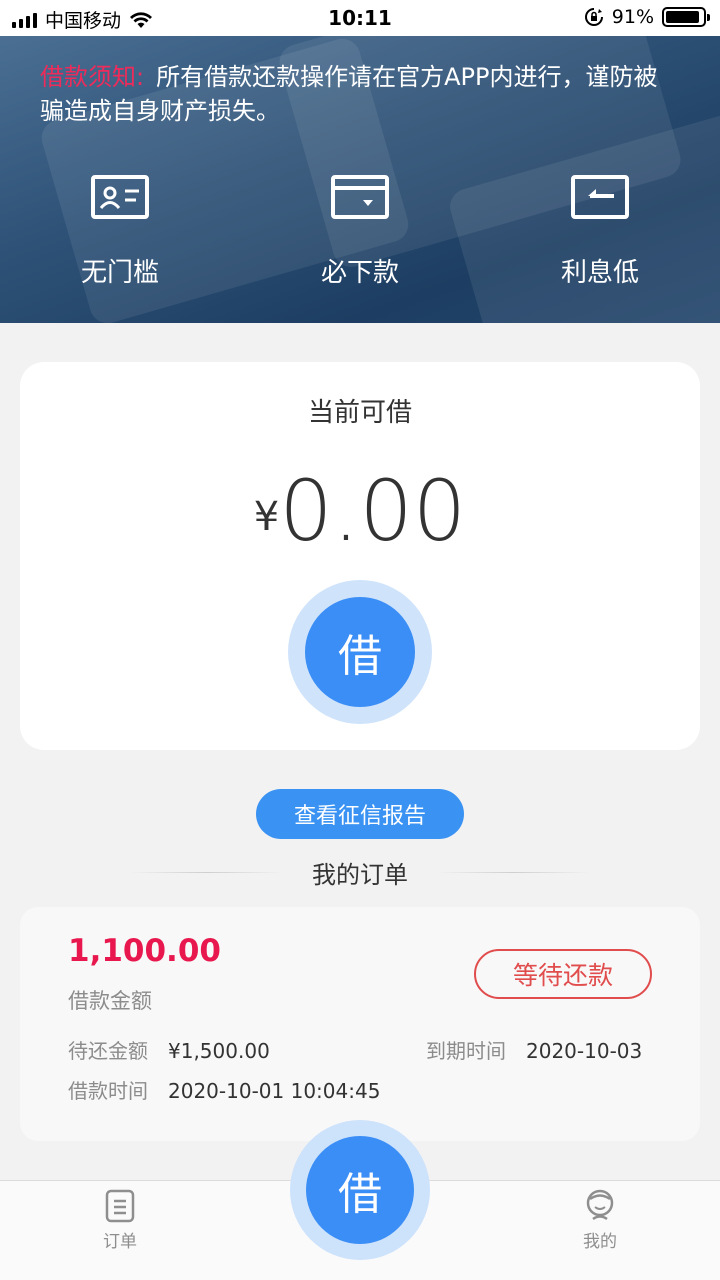 The height and width of the screenshot is (1280, 720). What do you see at coordinates (144, 951) in the screenshot?
I see `loan-amount: 1,100.00` at bounding box center [144, 951].